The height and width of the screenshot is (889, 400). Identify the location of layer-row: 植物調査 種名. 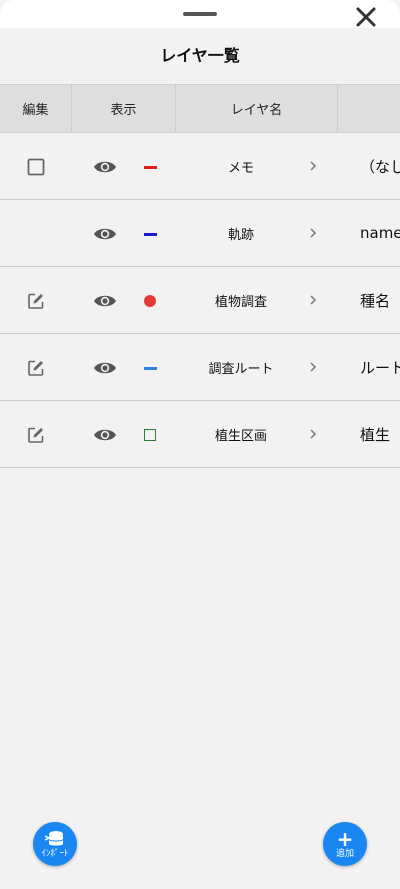
(200, 300).